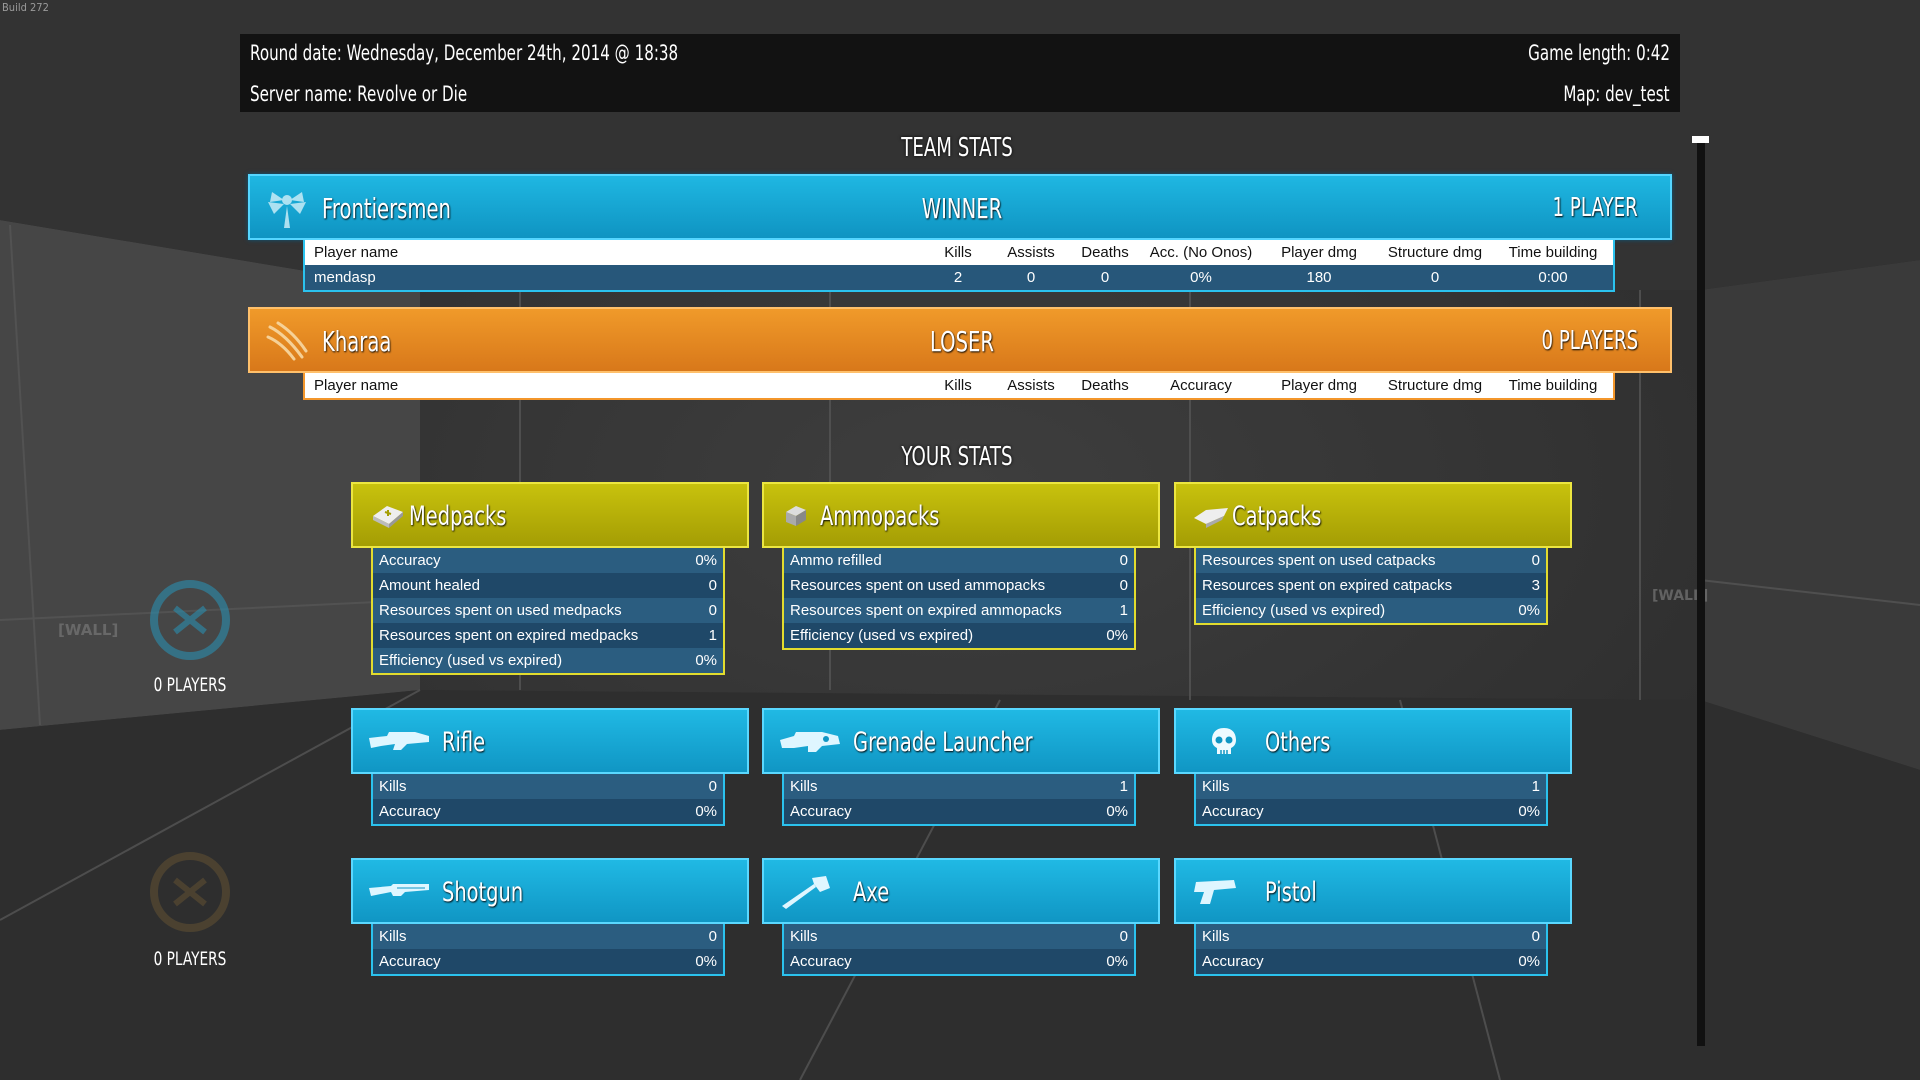  What do you see at coordinates (1373, 891) in the screenshot?
I see `panel-header: Pistol` at bounding box center [1373, 891].